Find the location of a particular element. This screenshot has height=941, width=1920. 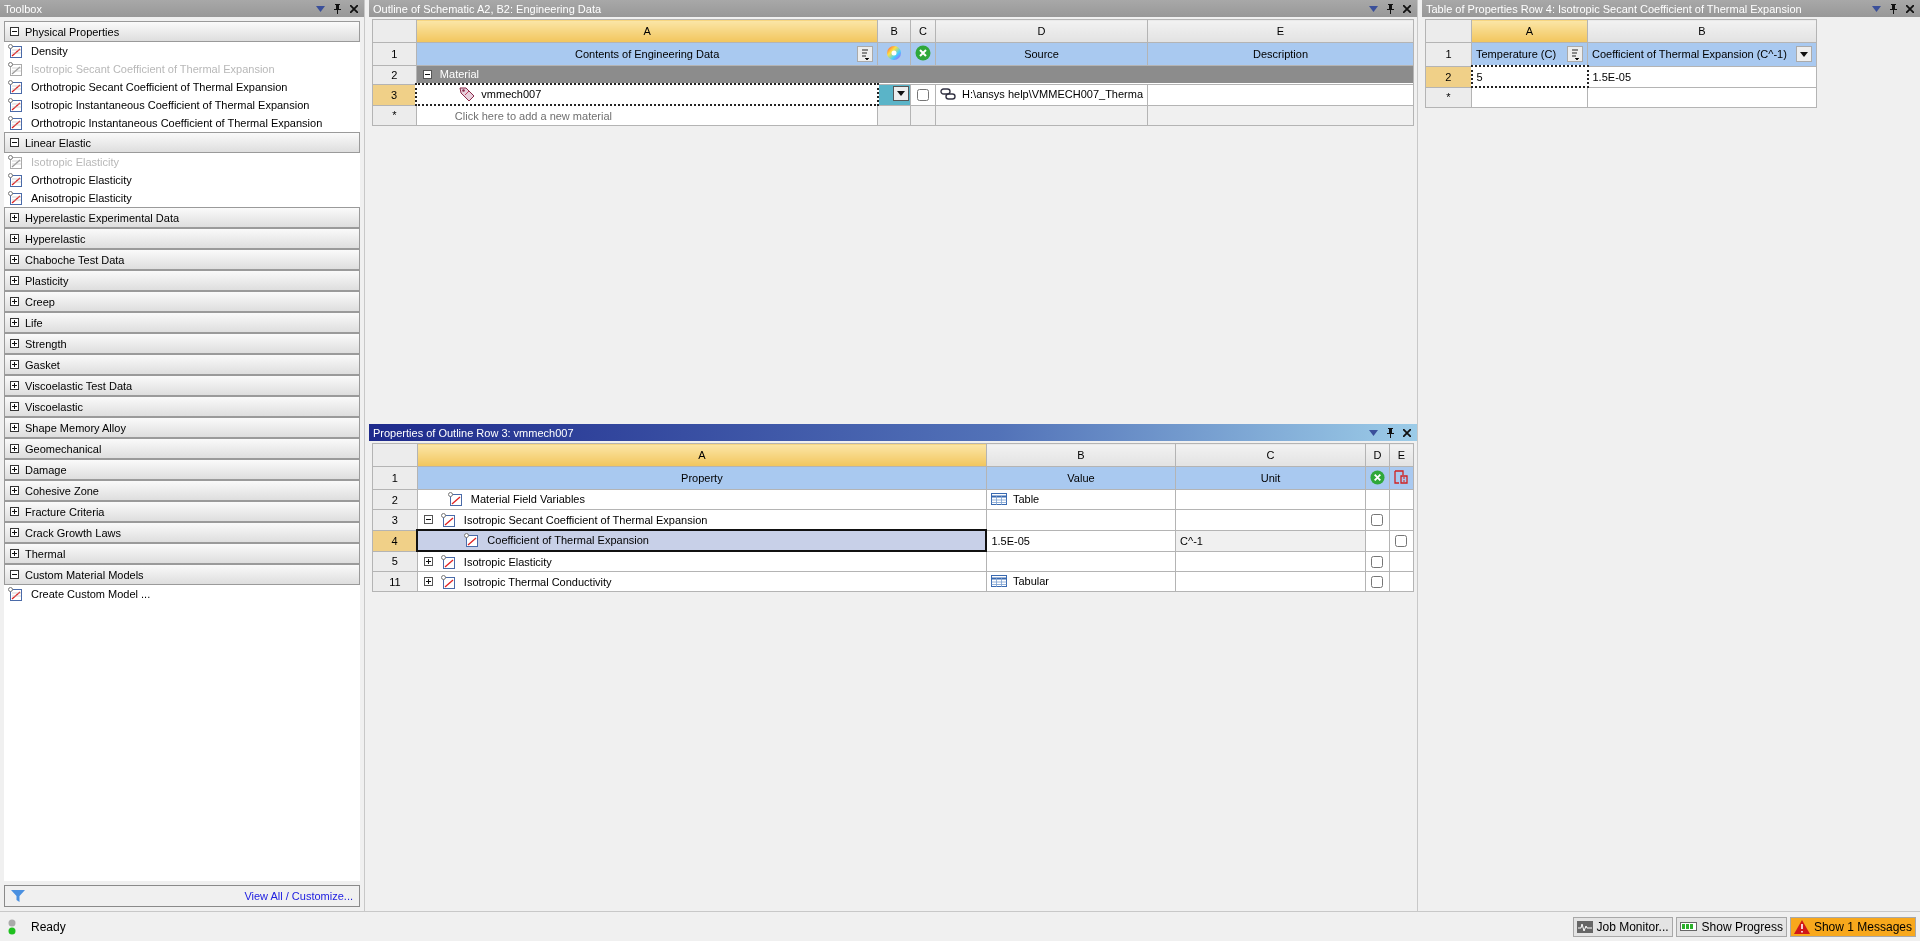

category-header: Damage is located at coordinates (182, 469).